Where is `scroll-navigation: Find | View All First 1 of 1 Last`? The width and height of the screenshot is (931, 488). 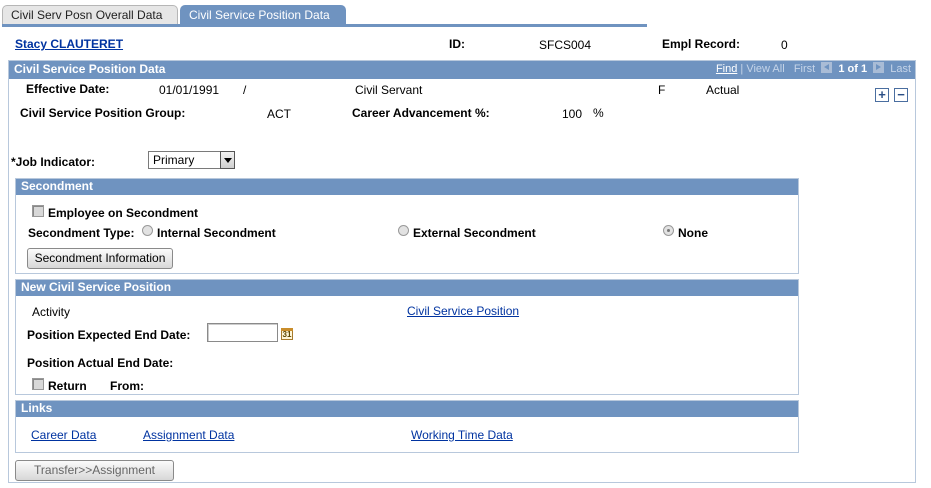 scroll-navigation: Find | View All First 1 of 1 Last is located at coordinates (813, 68).